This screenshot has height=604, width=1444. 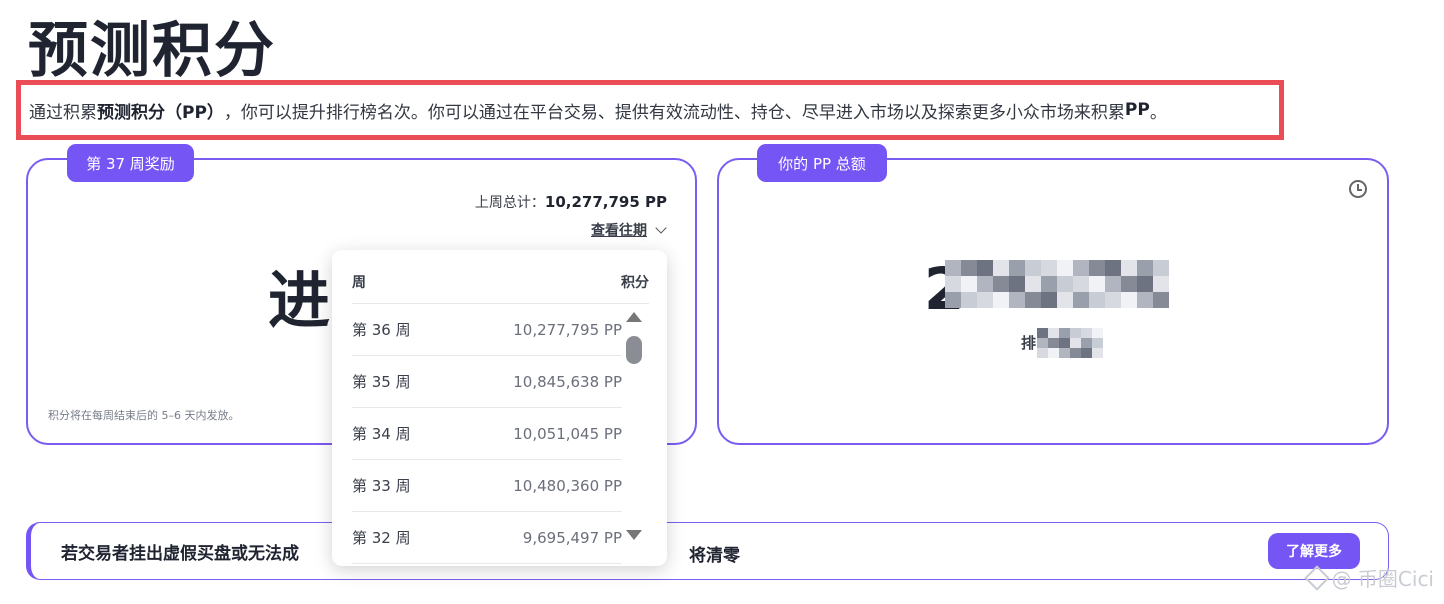 I want to click on weekly-rewards-tag: 第 37 周奖励, so click(x=130, y=163).